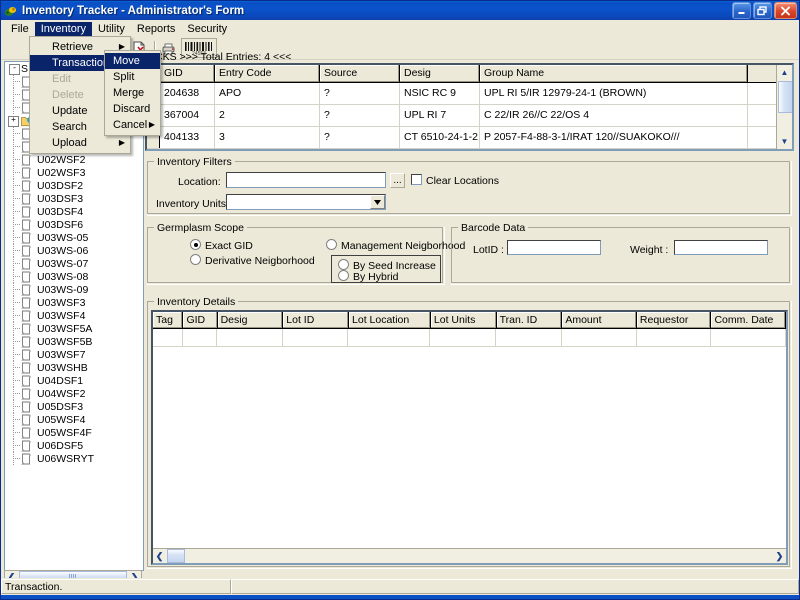 The image size is (800, 600). What do you see at coordinates (74, 159) in the screenshot?
I see `tree-item-u02wsf2: U02WSF2` at bounding box center [74, 159].